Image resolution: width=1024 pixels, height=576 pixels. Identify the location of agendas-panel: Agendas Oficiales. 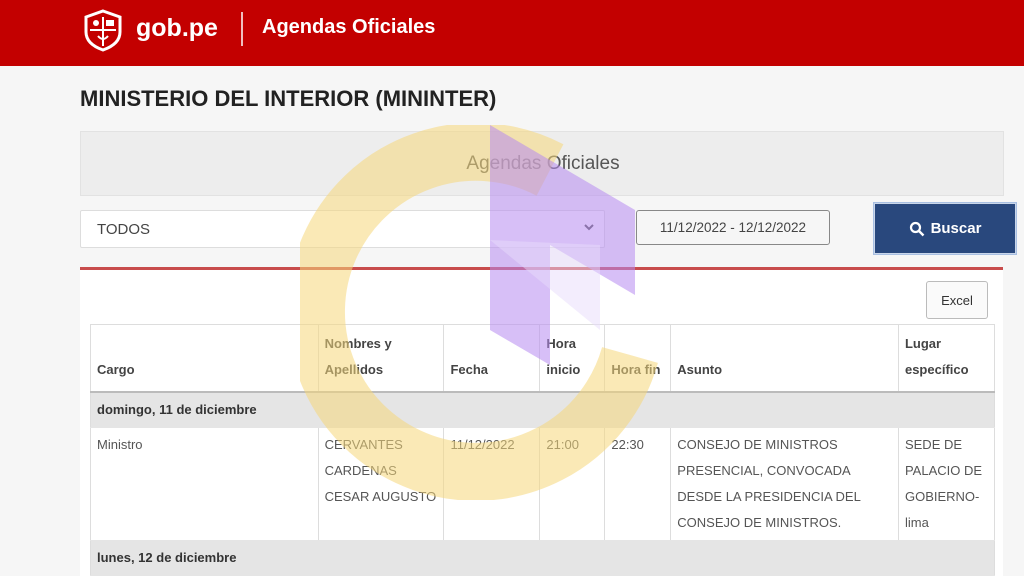
(542, 163).